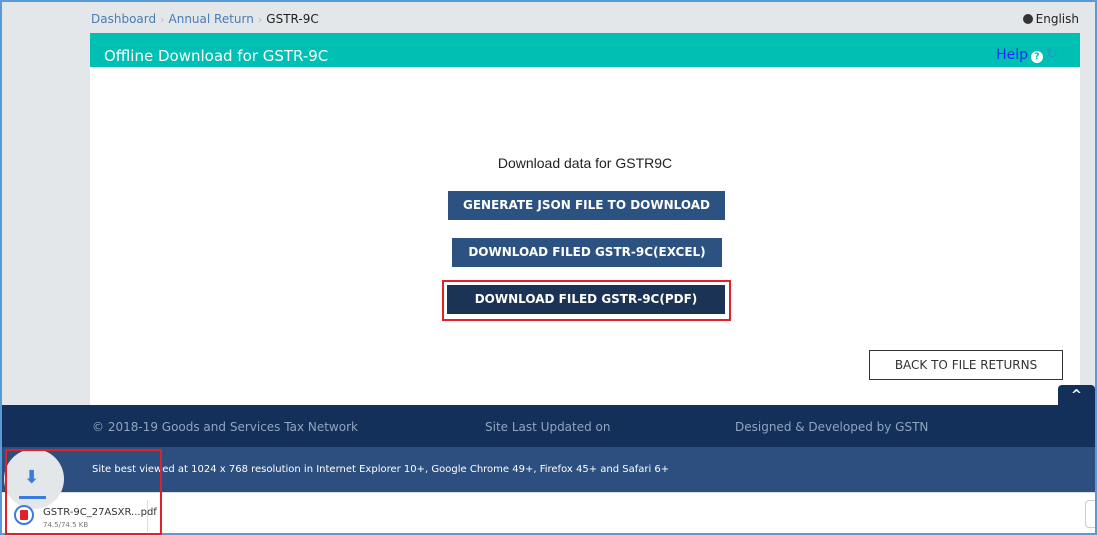 This screenshot has width=1097, height=535. I want to click on footer-last-updated: Site Last Updated on, so click(548, 427).